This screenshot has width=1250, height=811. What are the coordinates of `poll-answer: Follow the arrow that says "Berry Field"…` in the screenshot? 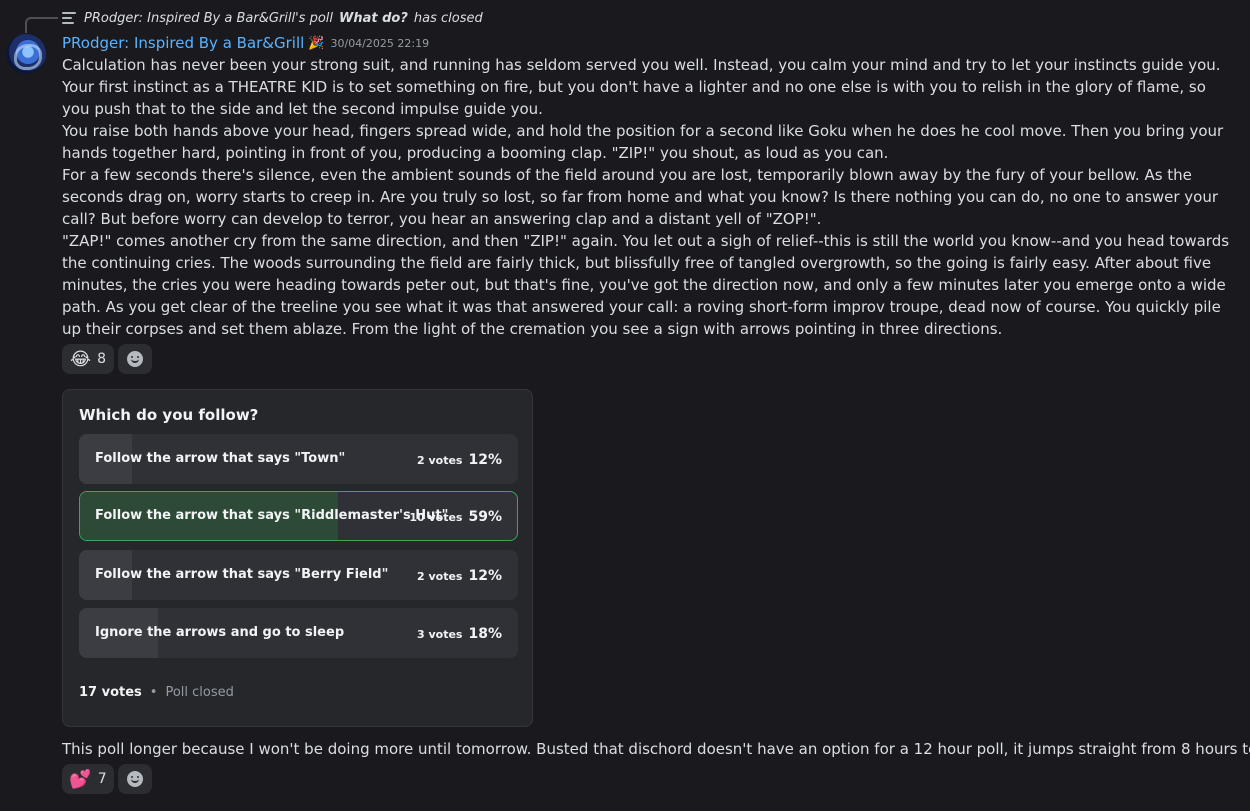 It's located at (298, 575).